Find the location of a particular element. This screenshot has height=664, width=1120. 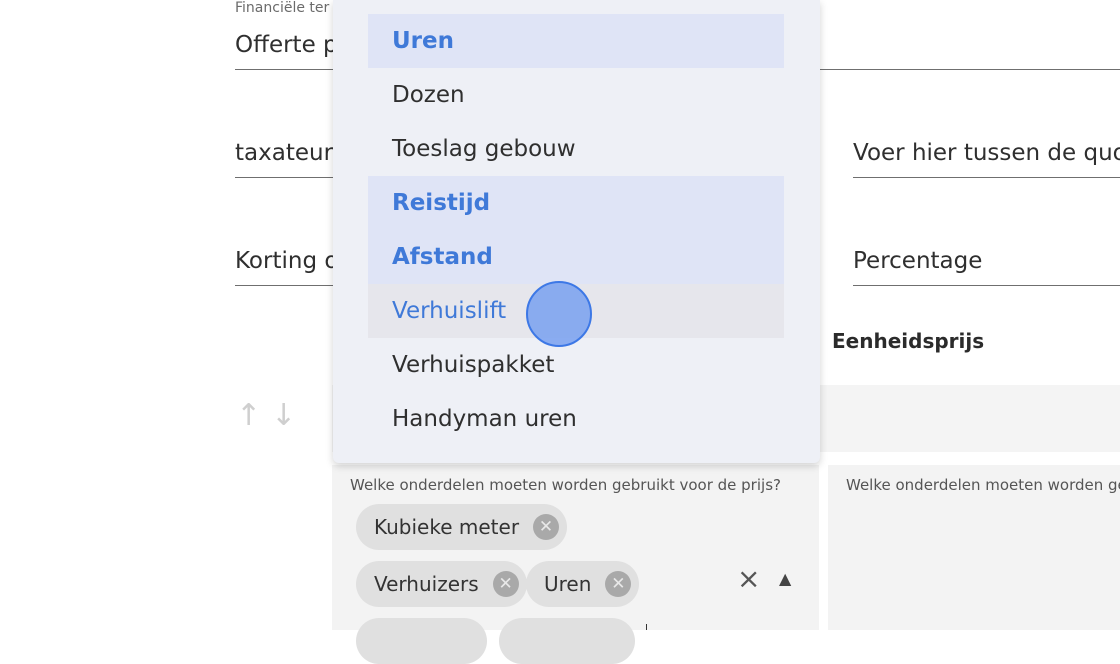

discount-field: Korting o is located at coordinates (286, 261).